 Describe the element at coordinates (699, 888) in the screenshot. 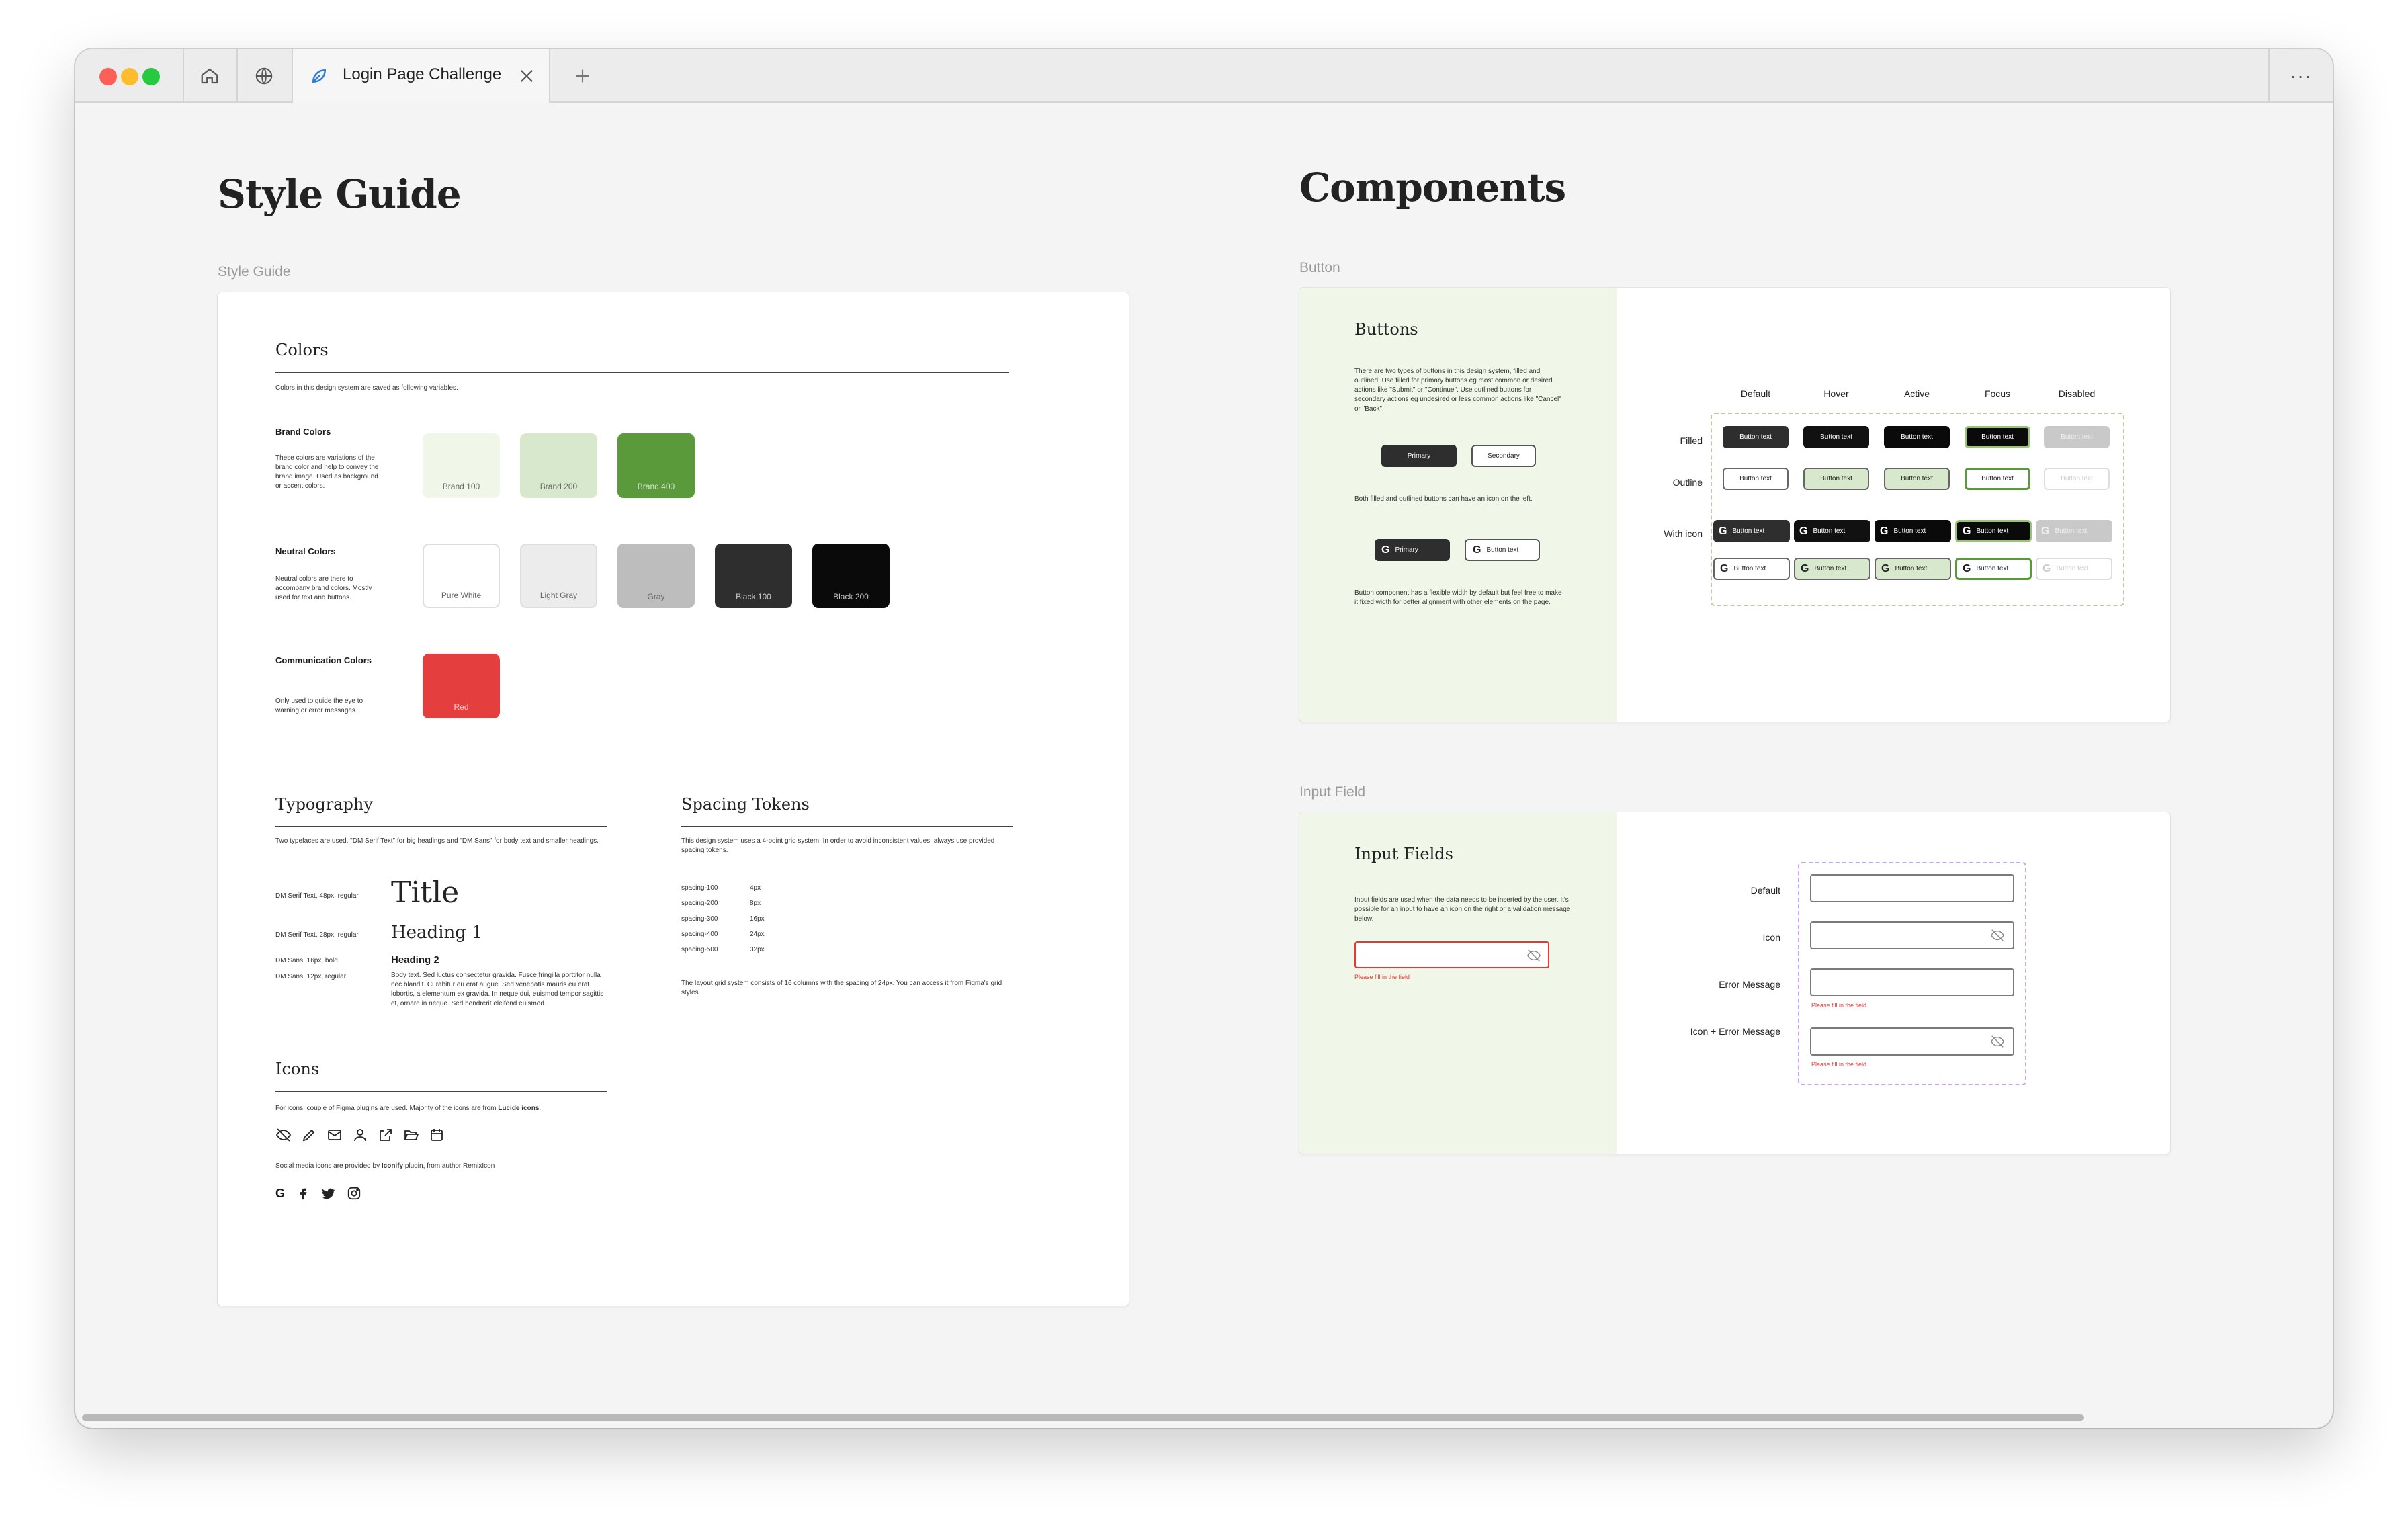

I see `spacing-token-name: spacing-100` at that location.